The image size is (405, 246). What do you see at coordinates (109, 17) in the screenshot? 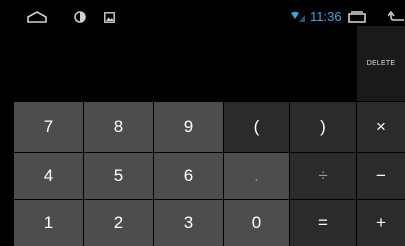
I see `image-icon` at bounding box center [109, 17].